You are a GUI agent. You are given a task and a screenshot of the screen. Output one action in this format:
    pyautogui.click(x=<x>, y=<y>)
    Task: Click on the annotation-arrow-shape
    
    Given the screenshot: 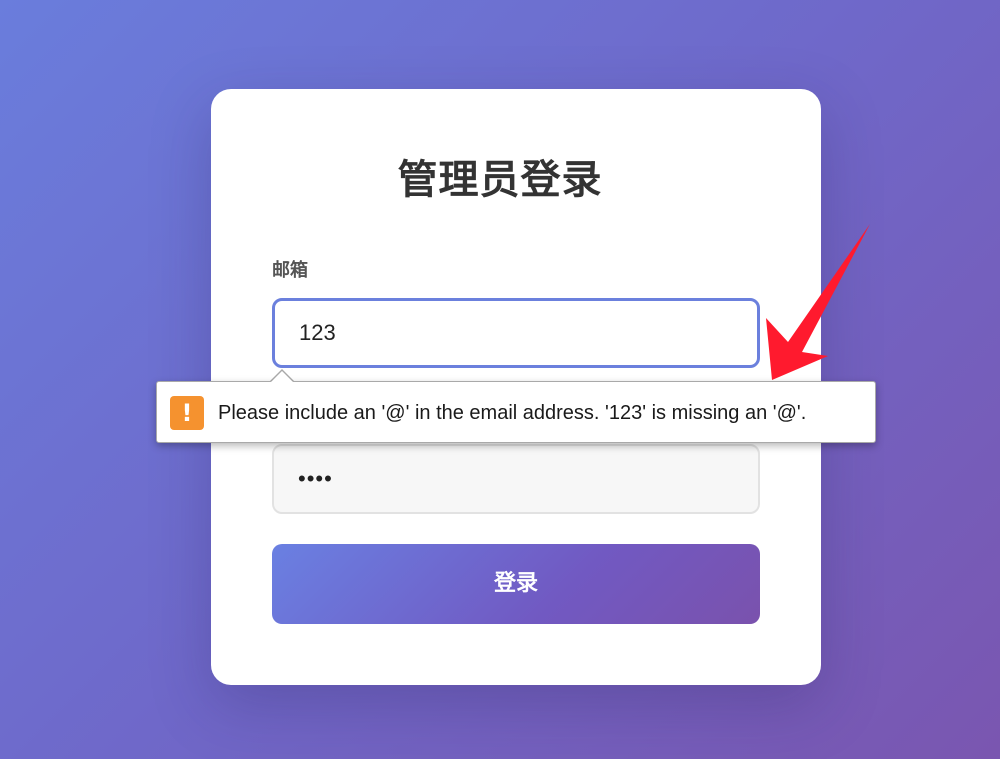 What is the action you would take?
    pyautogui.click(x=818, y=302)
    